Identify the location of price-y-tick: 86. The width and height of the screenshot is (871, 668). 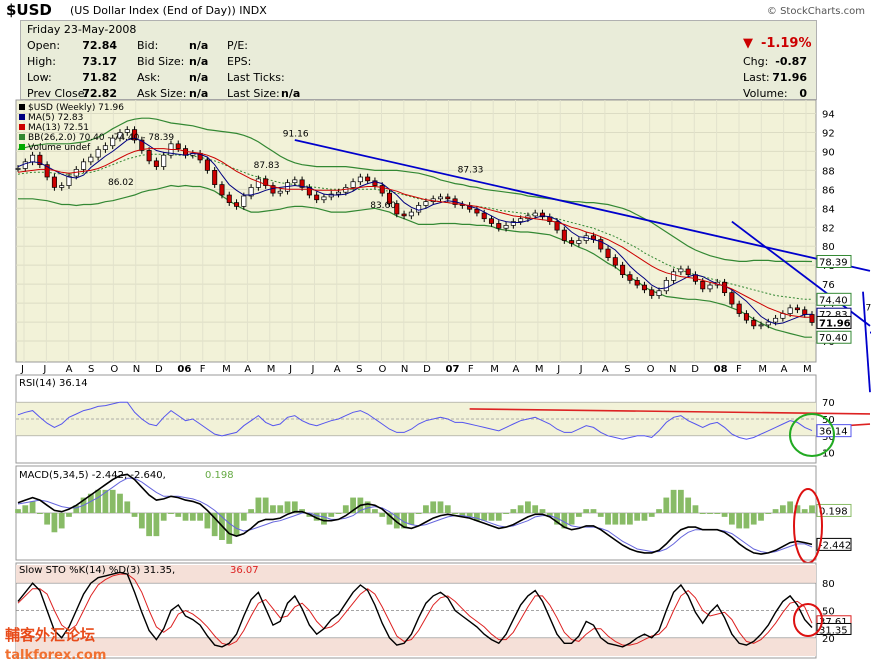
(828, 190).